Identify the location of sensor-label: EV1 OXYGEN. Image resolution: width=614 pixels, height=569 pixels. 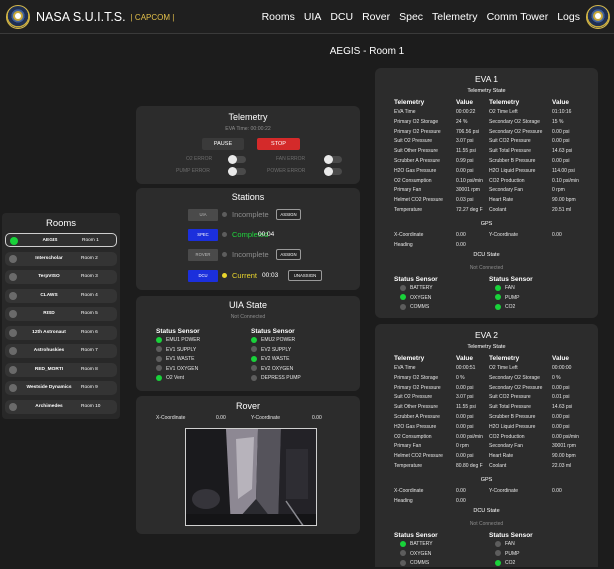
(182, 368).